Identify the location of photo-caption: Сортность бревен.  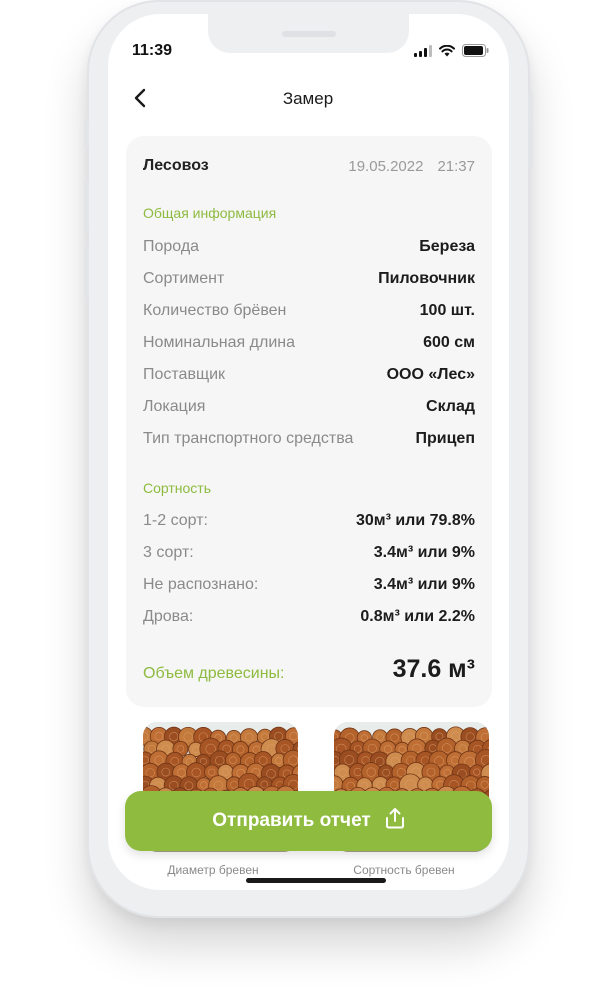
(404, 870).